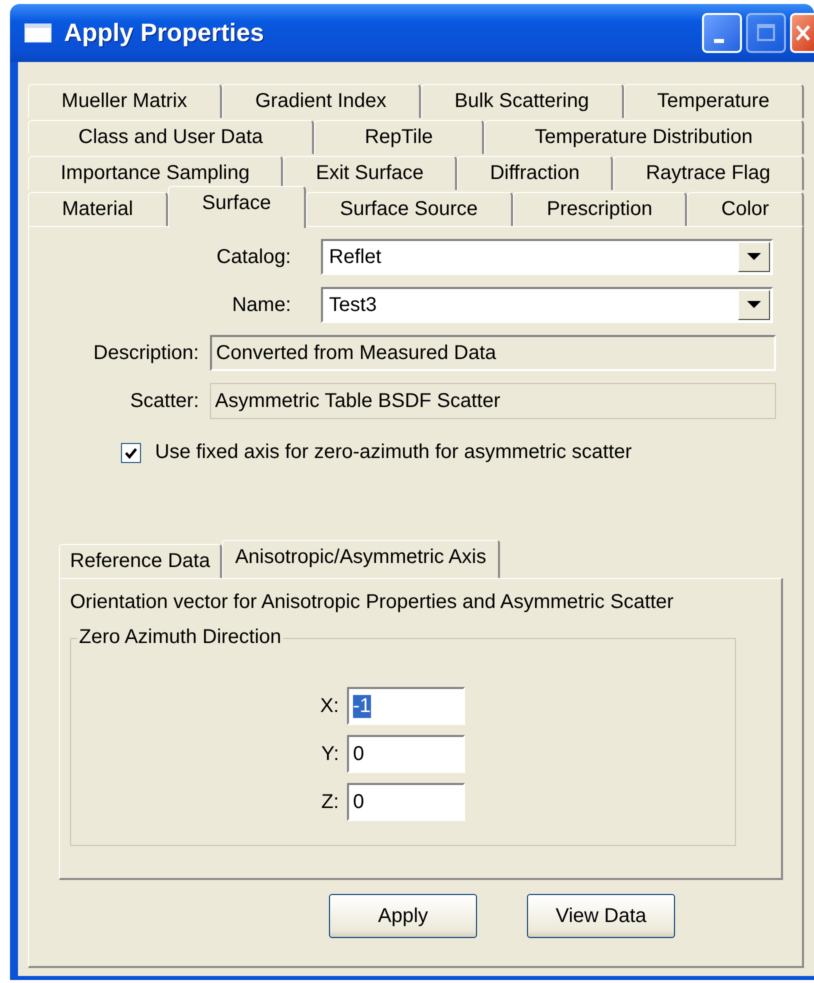 The width and height of the screenshot is (814, 983). What do you see at coordinates (164, 401) in the screenshot?
I see `field-label: Scatter:` at bounding box center [164, 401].